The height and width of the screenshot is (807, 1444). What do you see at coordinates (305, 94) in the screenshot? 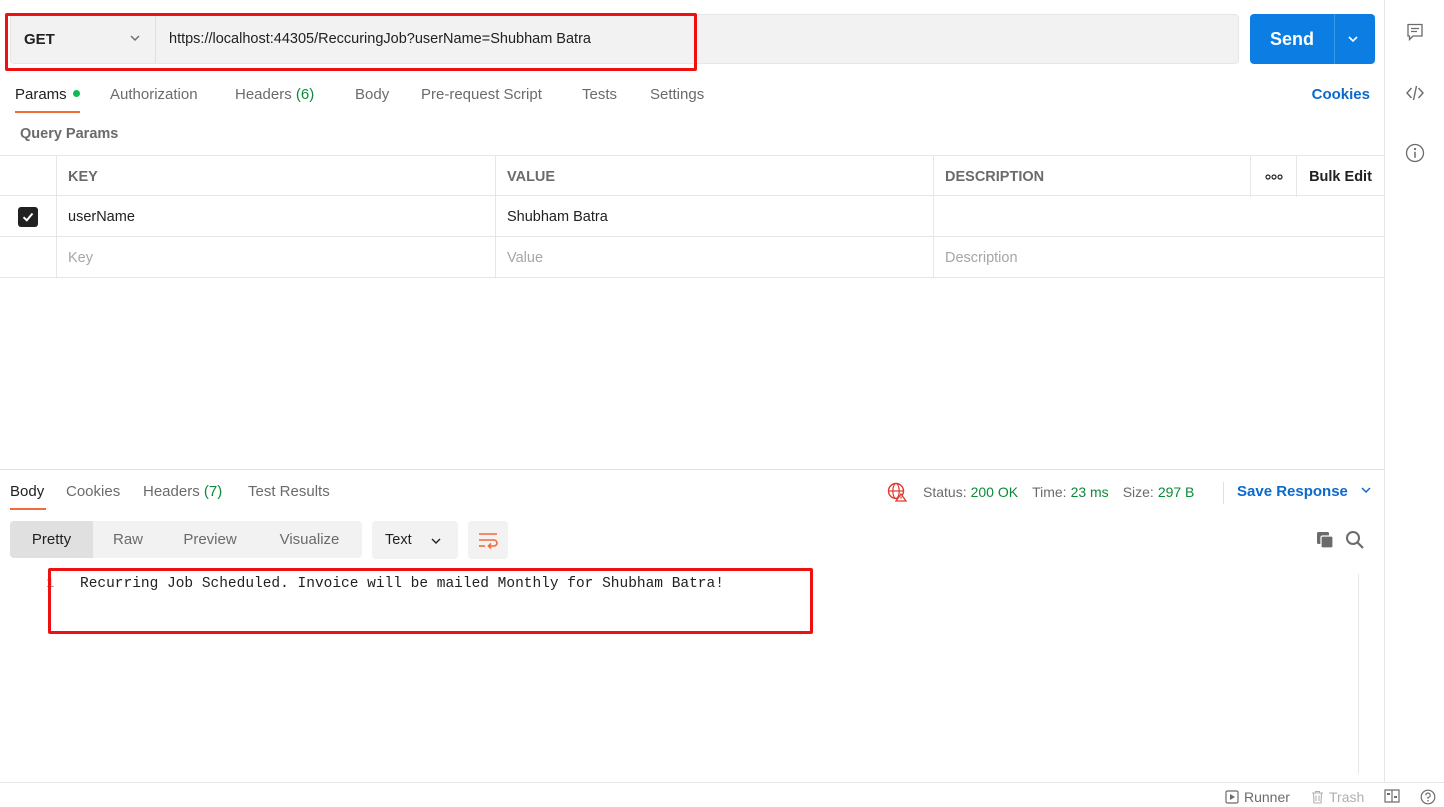
I see `tab-count: (6)` at bounding box center [305, 94].